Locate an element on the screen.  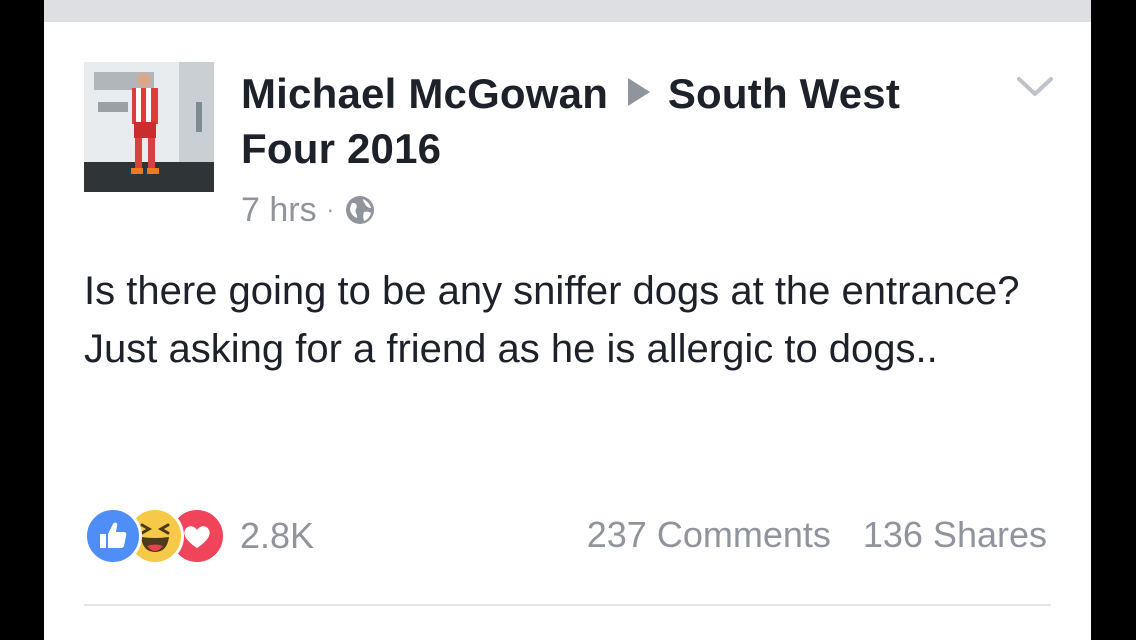
divider is located at coordinates (567, 605).